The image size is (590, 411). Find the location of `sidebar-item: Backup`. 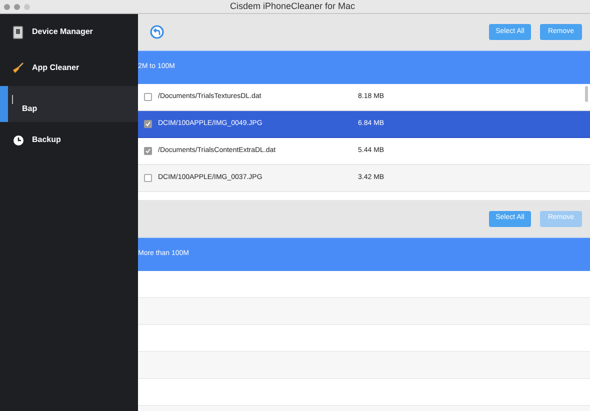

sidebar-item: Backup is located at coordinates (69, 140).